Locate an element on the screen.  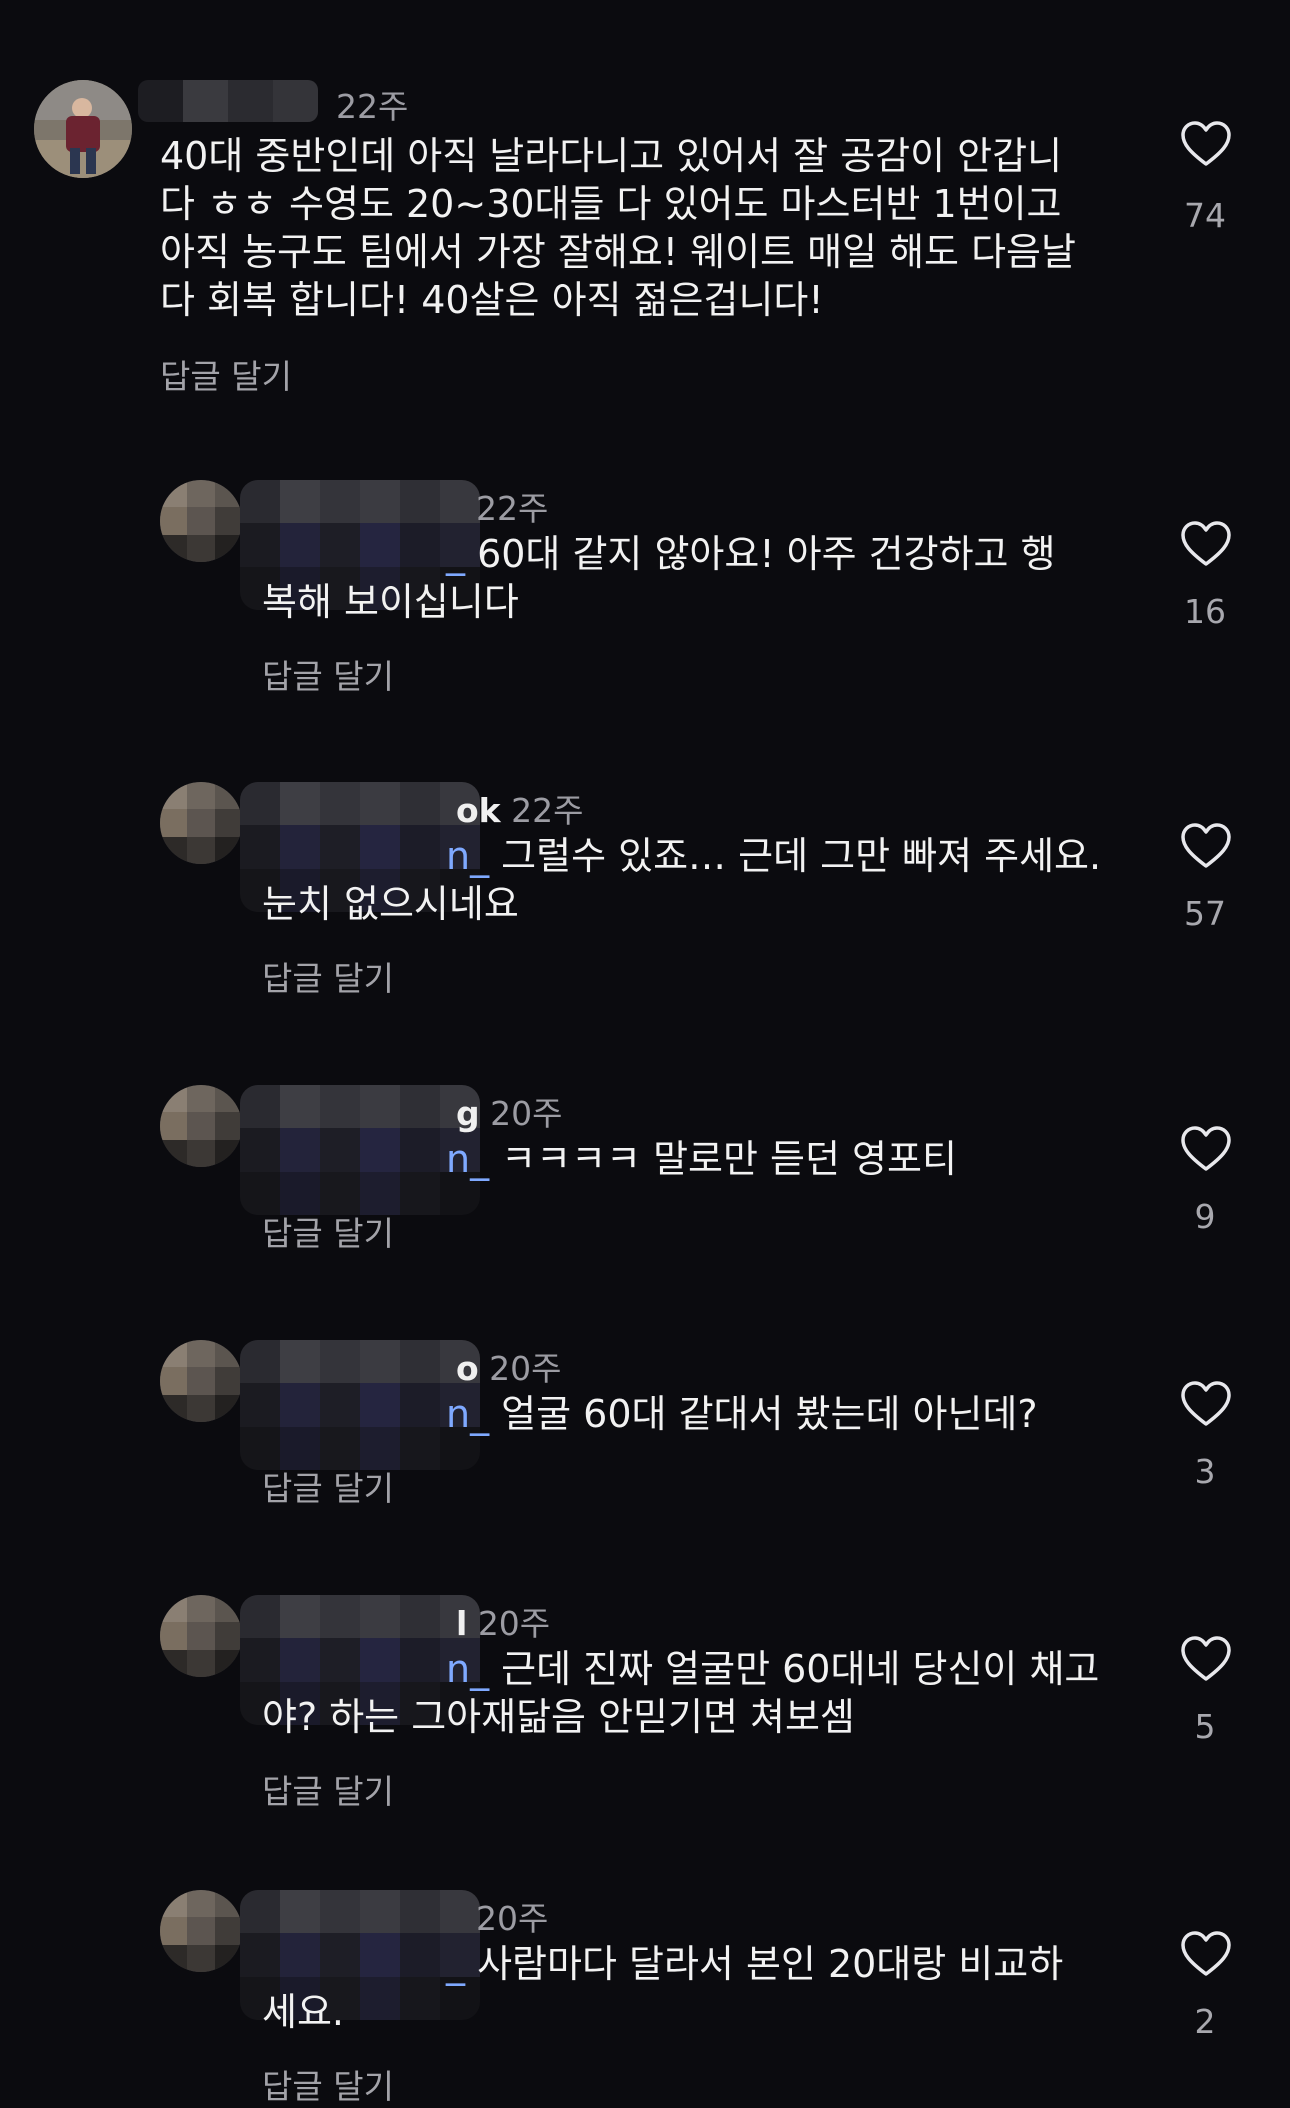
comment-text: n_ 얼굴 60대 같대서 봤는데 아닌데? is located at coordinates (742, 1414).